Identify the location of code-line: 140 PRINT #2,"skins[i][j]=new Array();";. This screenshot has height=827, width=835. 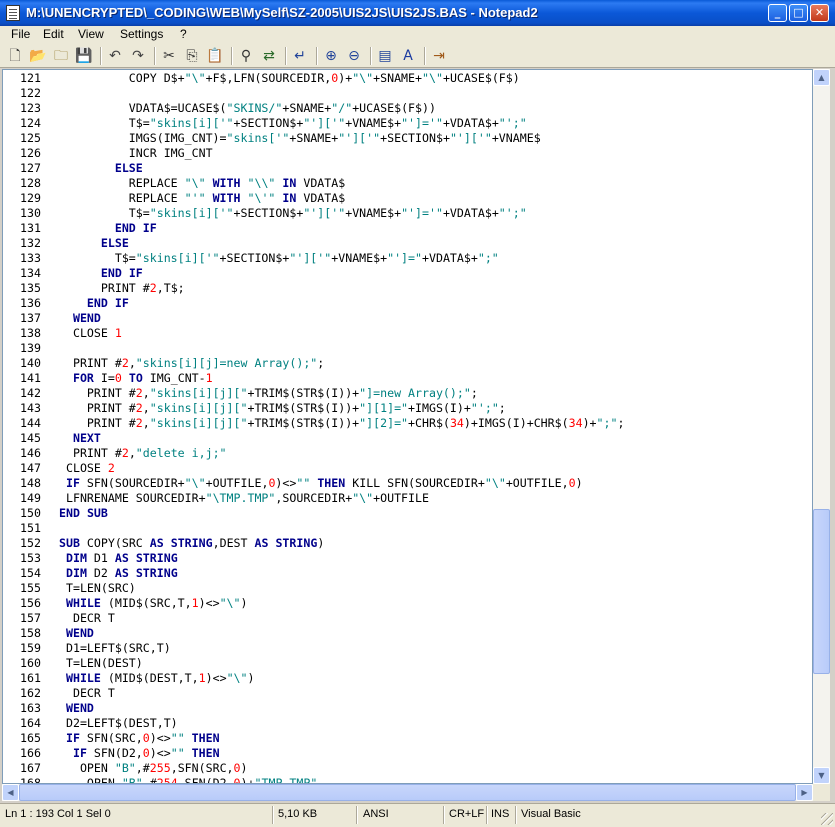
(407, 363).